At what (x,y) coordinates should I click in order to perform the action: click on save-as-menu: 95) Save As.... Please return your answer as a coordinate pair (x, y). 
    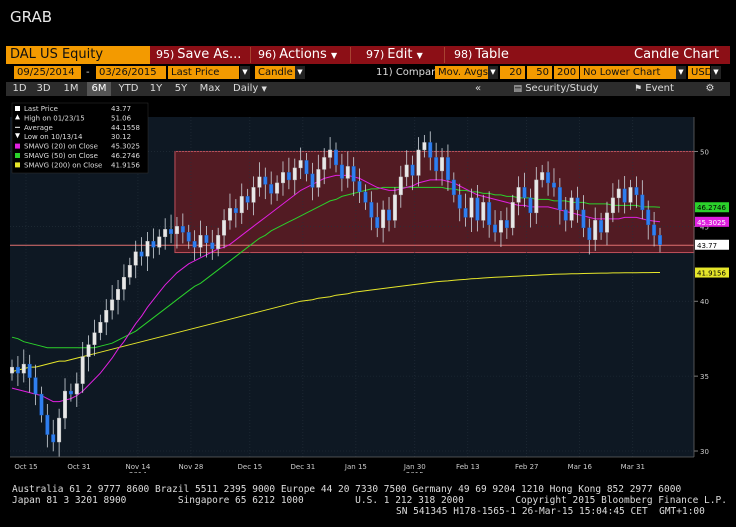
    Looking at the image, I should click on (198, 55).